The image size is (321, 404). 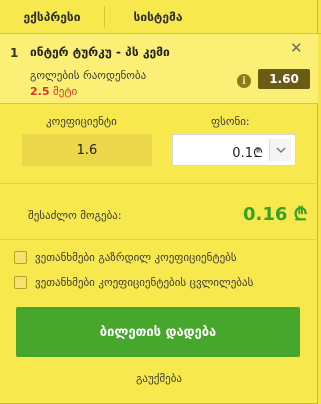 I want to click on bet-selection: 2.5 მეტი, so click(x=53, y=91).